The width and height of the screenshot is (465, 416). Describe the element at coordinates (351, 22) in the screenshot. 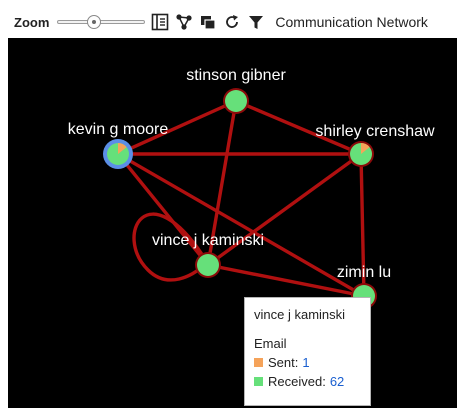

I see `network-title: Communication Network` at that location.